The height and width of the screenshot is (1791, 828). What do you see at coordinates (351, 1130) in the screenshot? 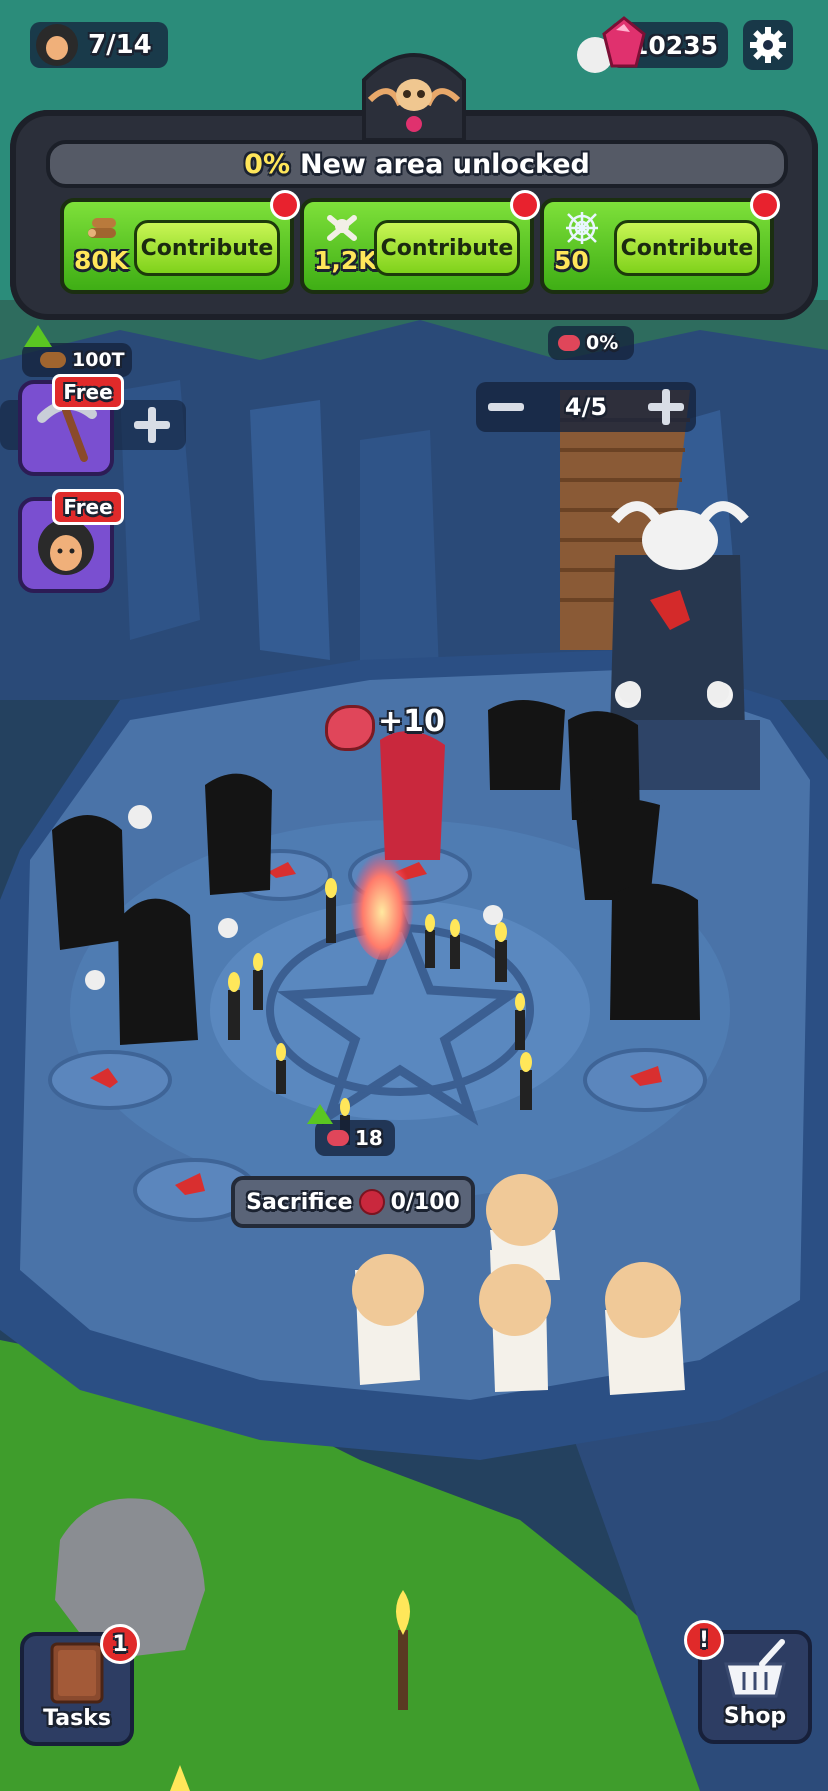
I see `meat-count-label: 18` at bounding box center [351, 1130].